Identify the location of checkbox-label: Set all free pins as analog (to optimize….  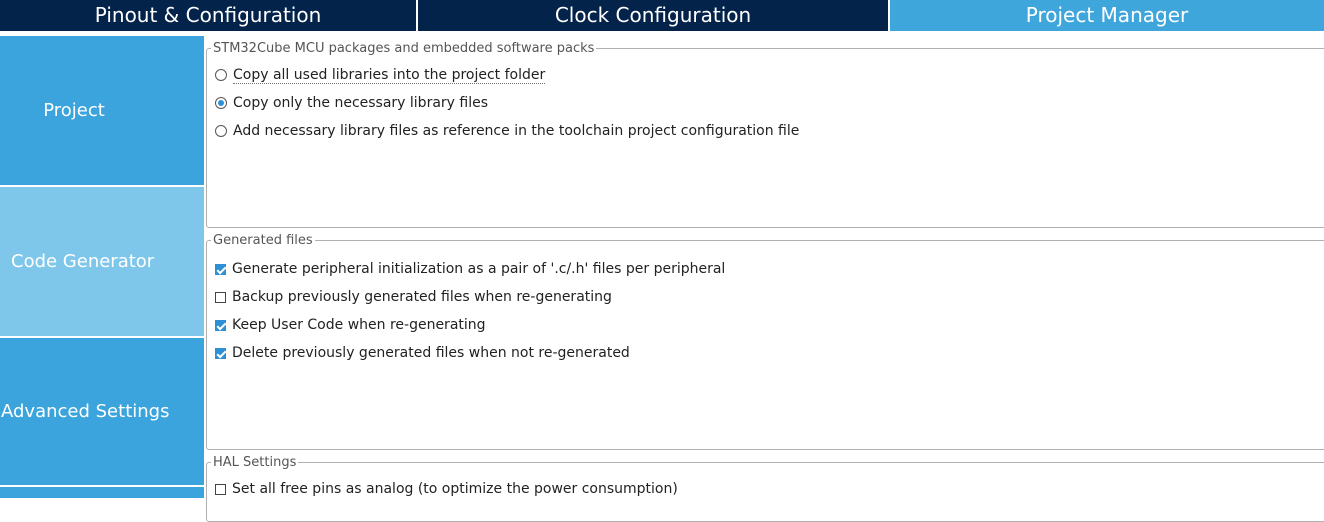
(455, 489).